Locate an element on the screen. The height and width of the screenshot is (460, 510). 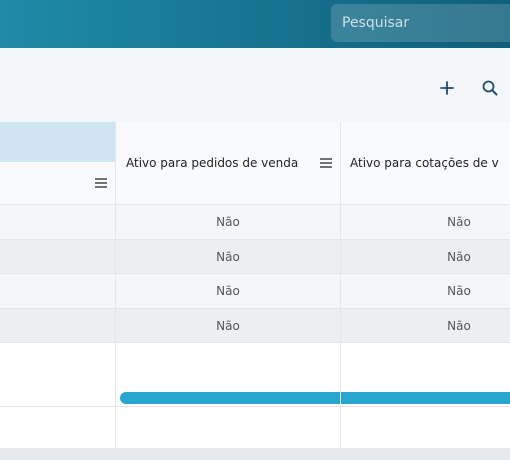
search-button is located at coordinates (490, 88).